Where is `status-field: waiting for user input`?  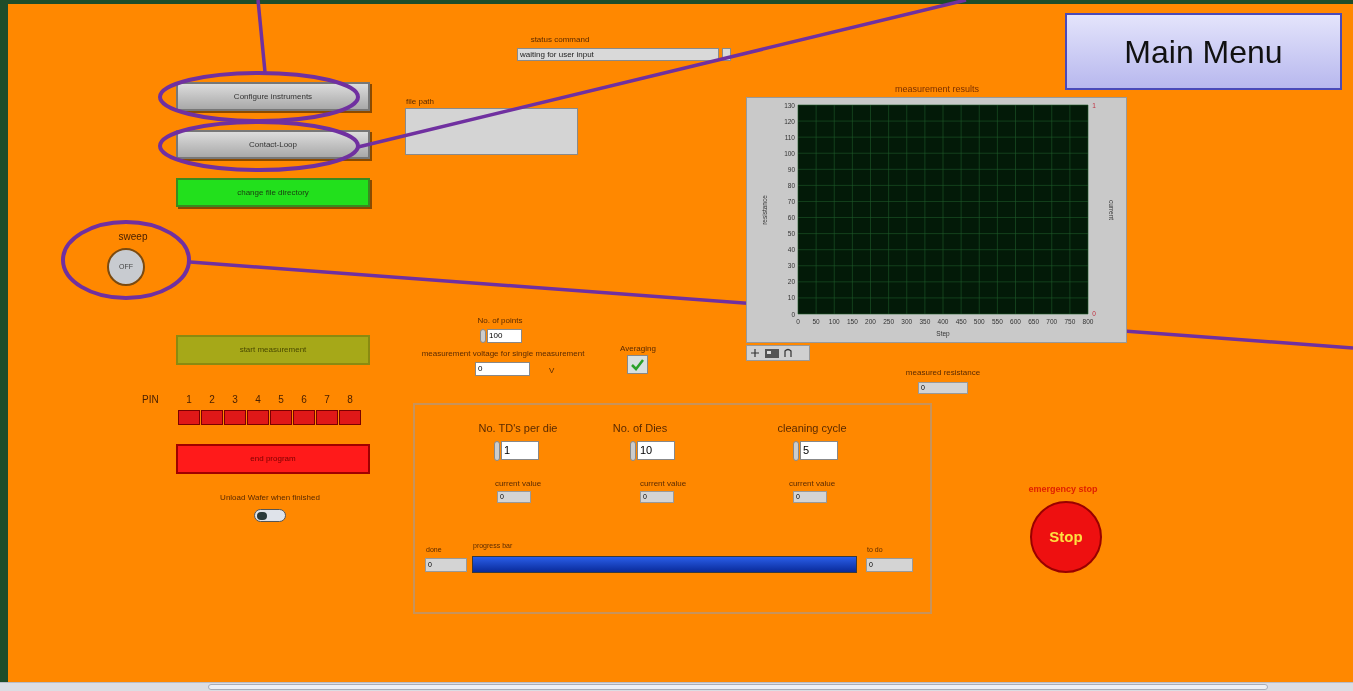
status-field: waiting for user input is located at coordinates (618, 54).